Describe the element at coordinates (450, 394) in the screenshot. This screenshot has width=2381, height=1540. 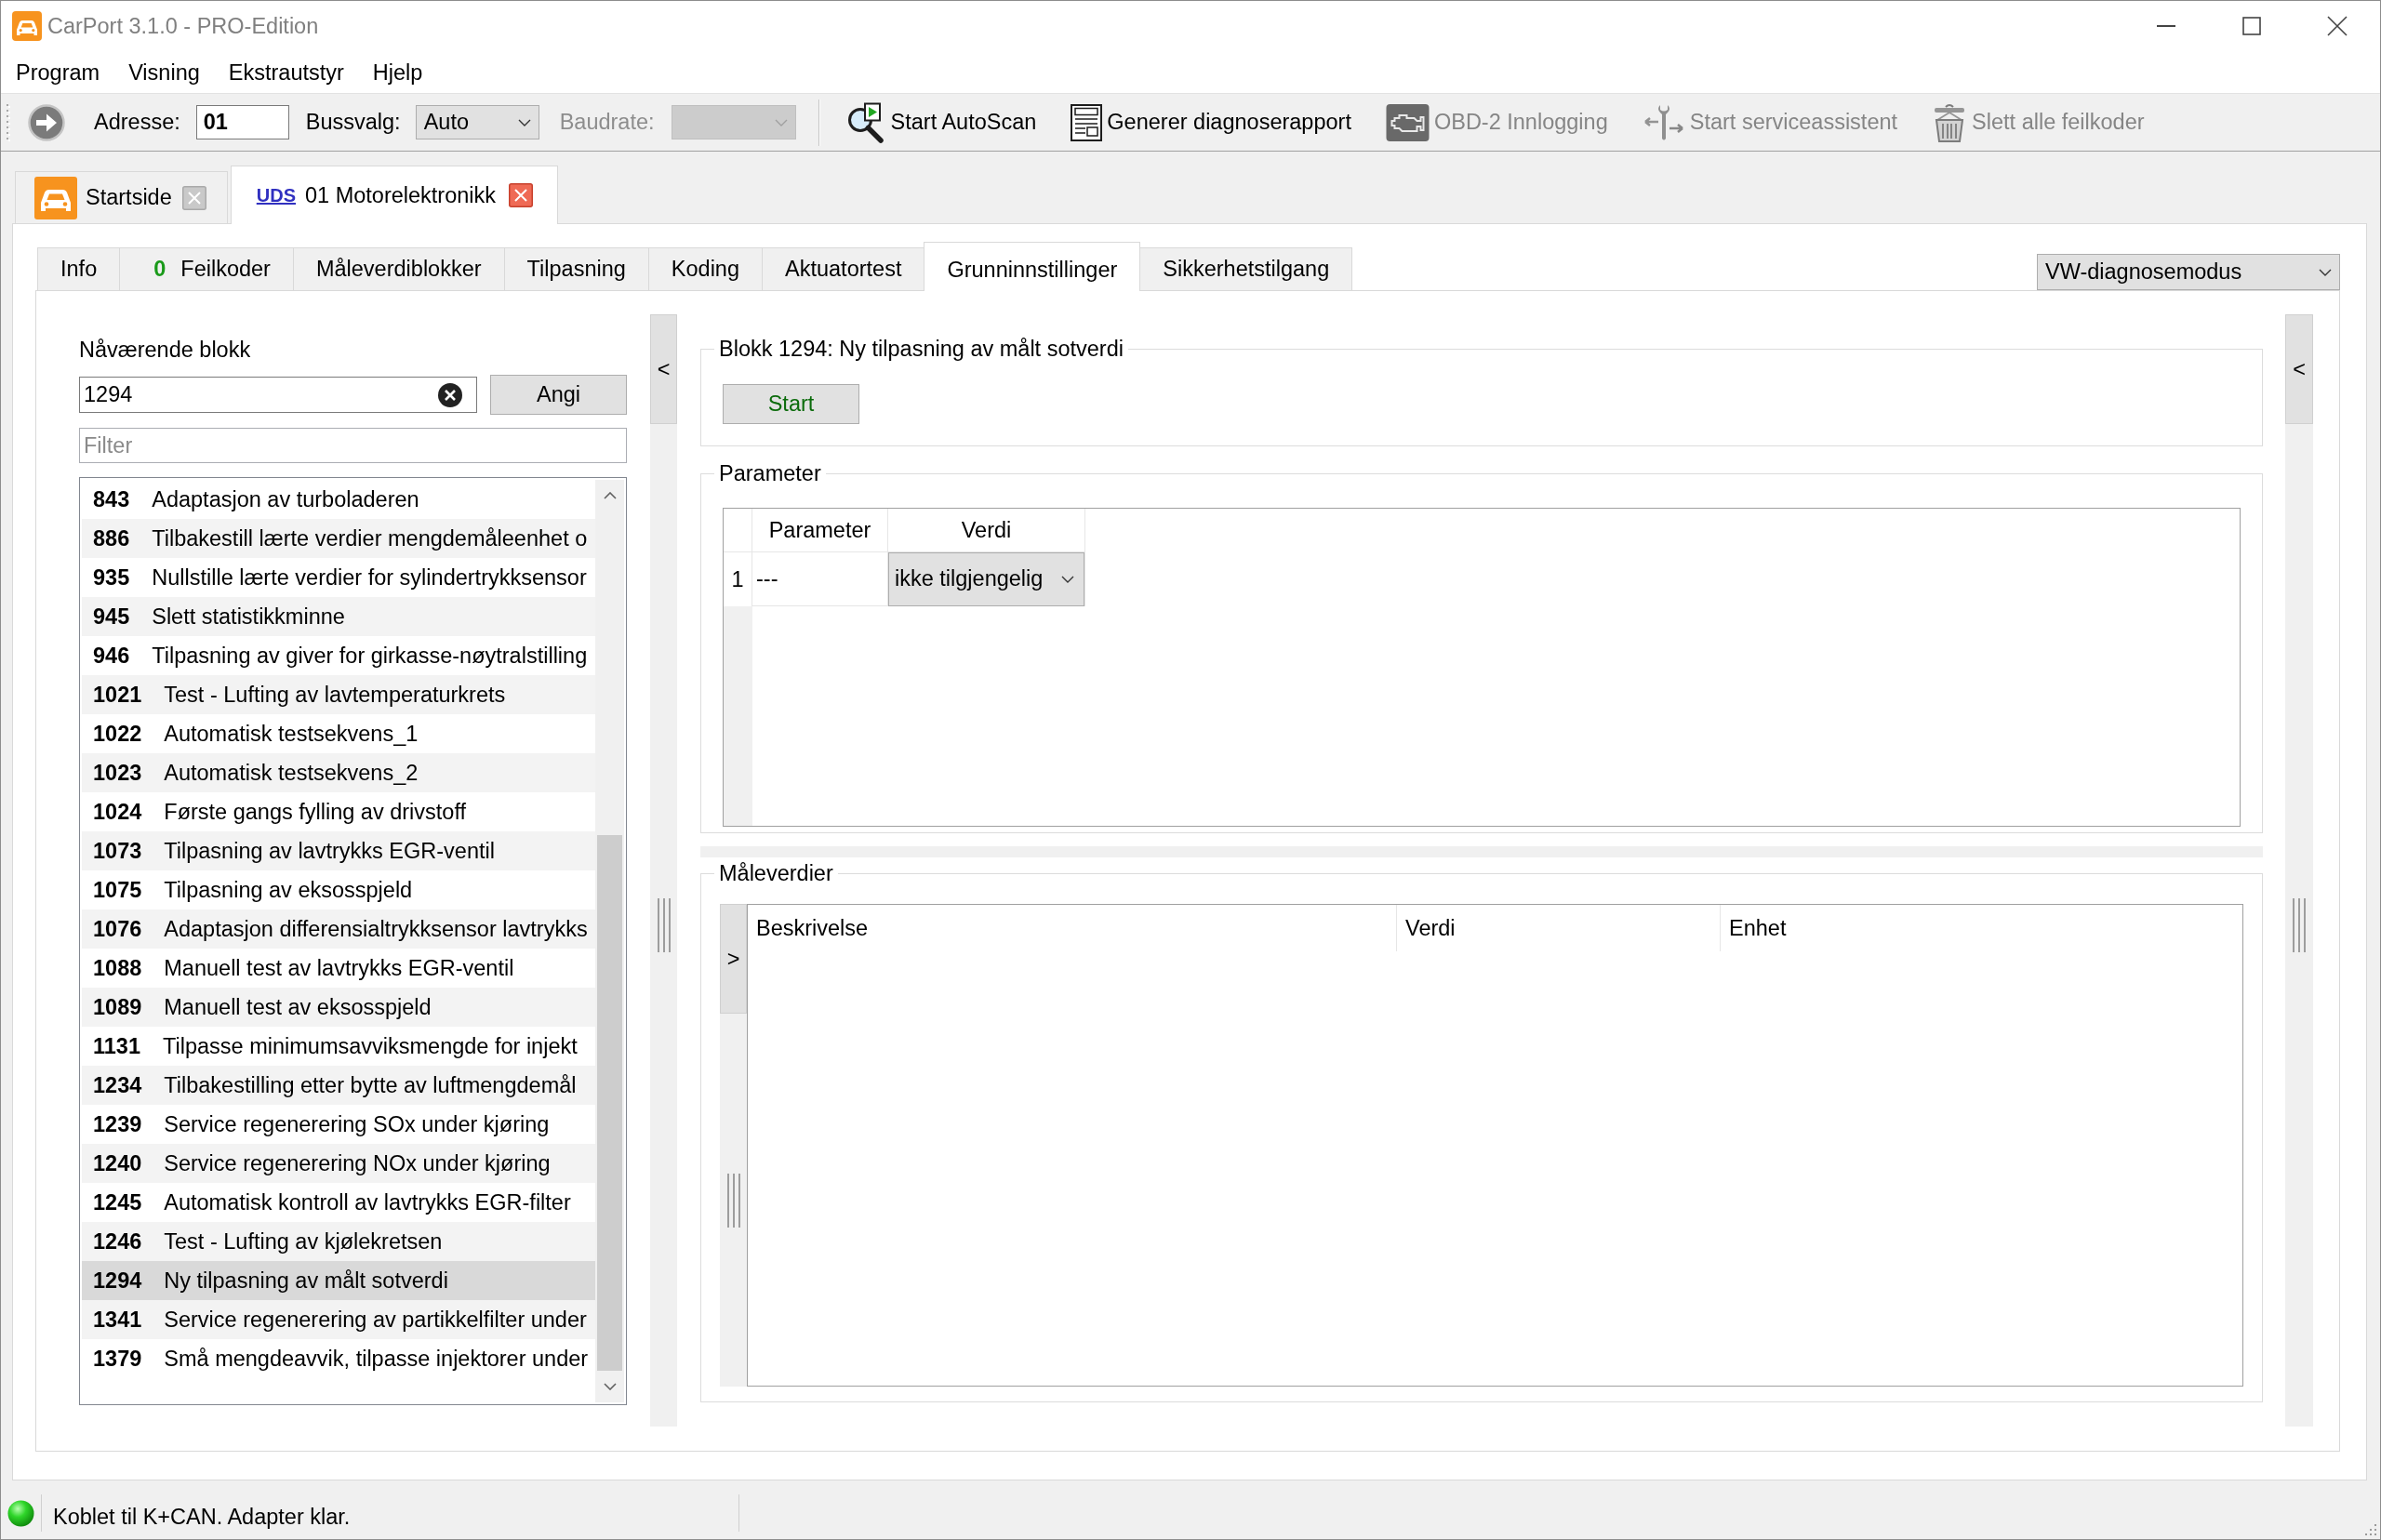
I see `clear-icon` at that location.